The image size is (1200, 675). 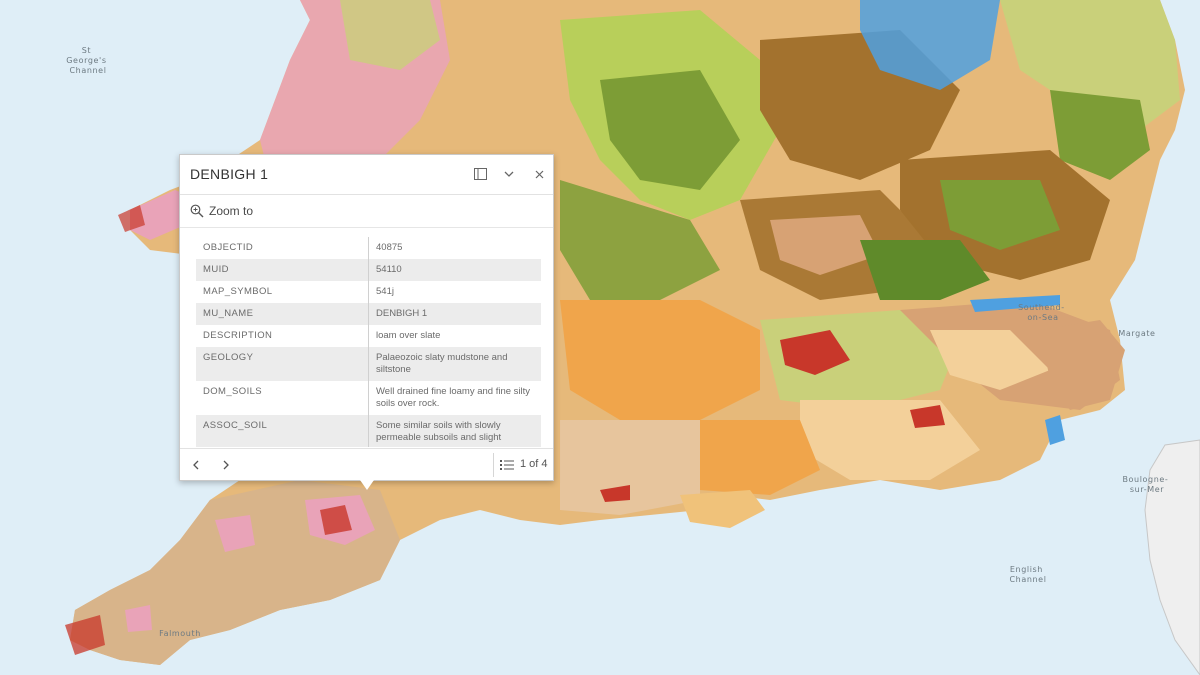 What do you see at coordinates (197, 211) in the screenshot?
I see `zoom-in-icon` at bounding box center [197, 211].